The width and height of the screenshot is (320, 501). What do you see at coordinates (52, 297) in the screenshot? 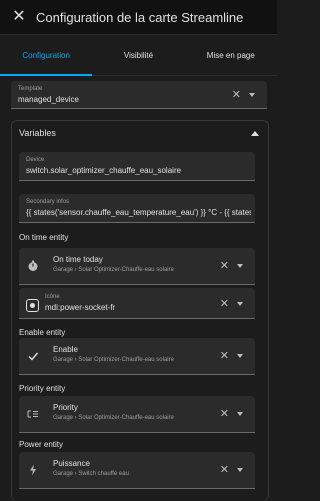
I see `icon-label: Icône` at bounding box center [52, 297].